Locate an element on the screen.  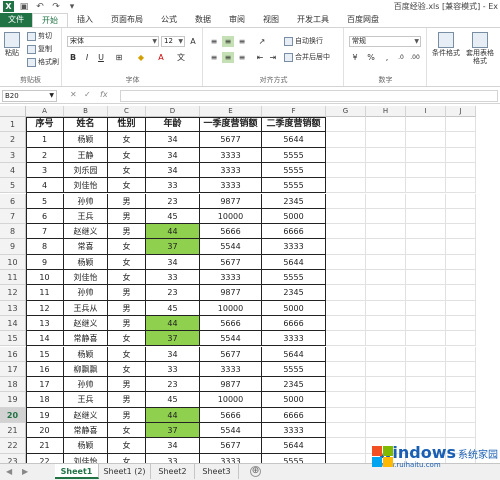
grow-font-icon: A is located at coordinates (193, 41).